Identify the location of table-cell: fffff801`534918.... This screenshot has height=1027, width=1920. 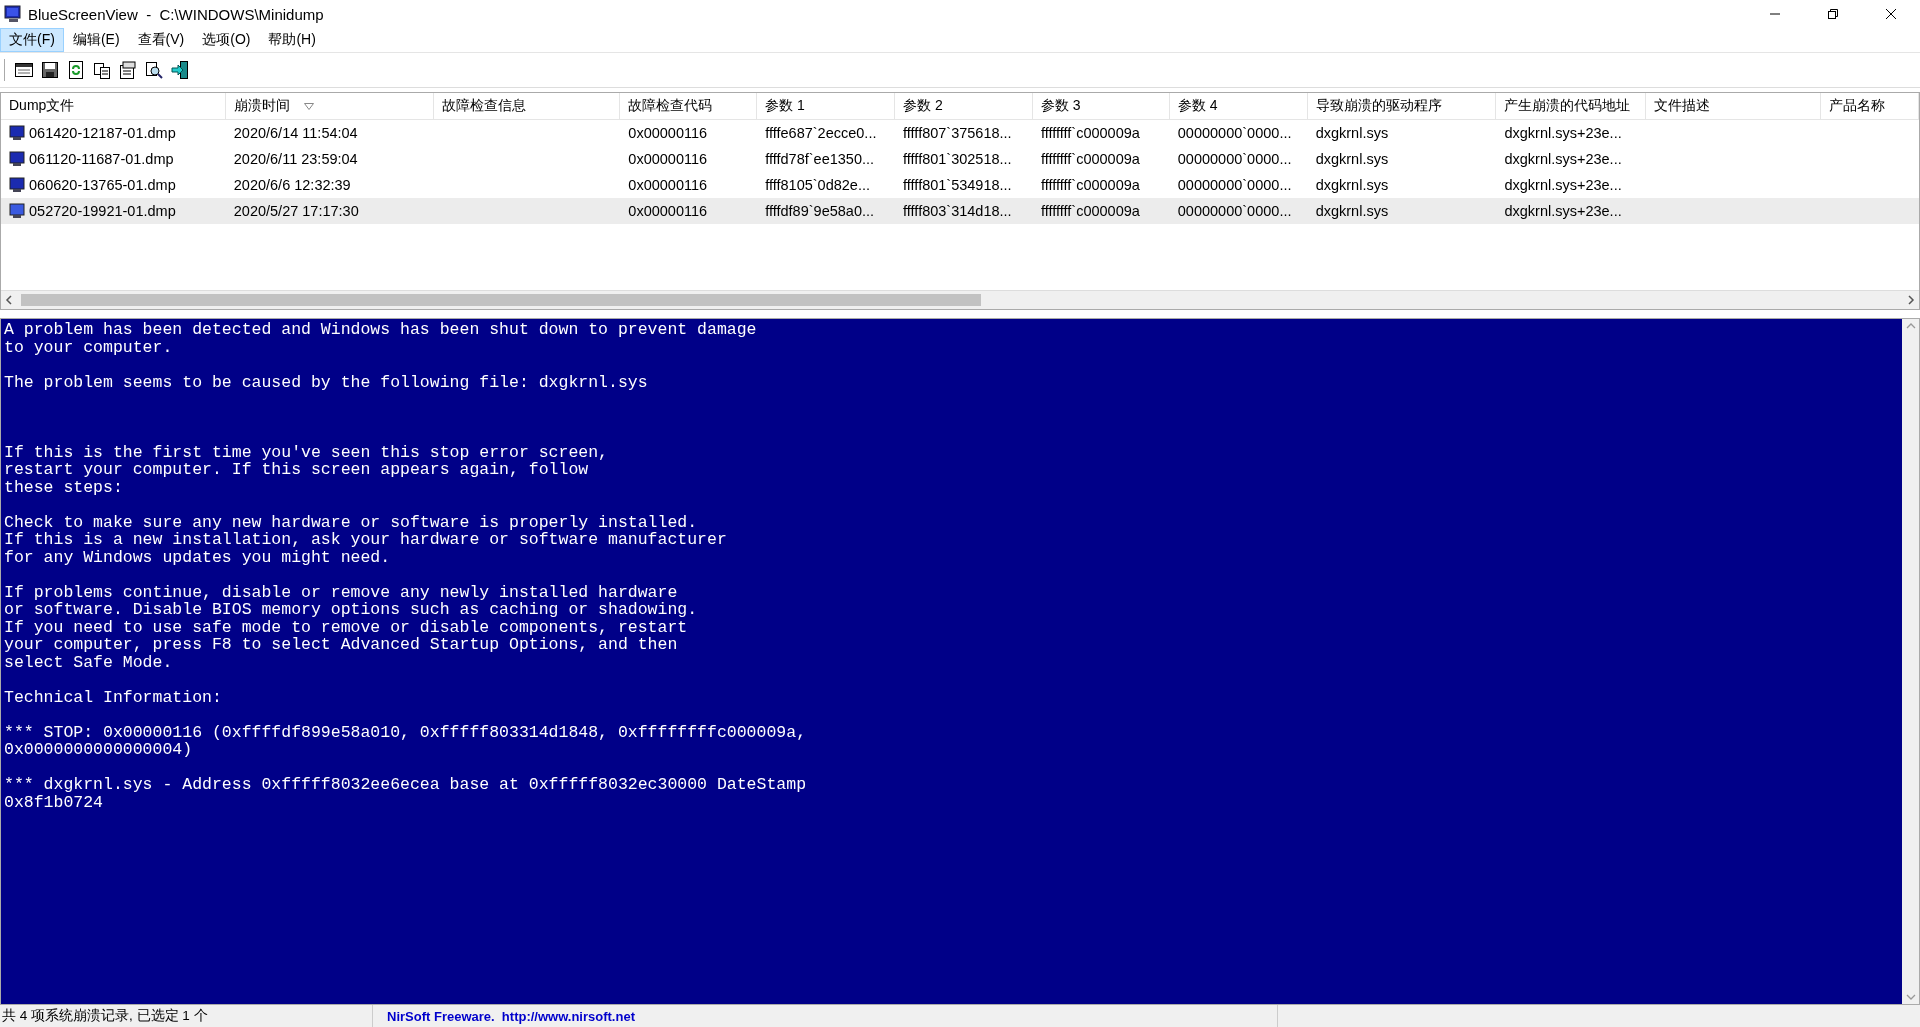
(957, 185).